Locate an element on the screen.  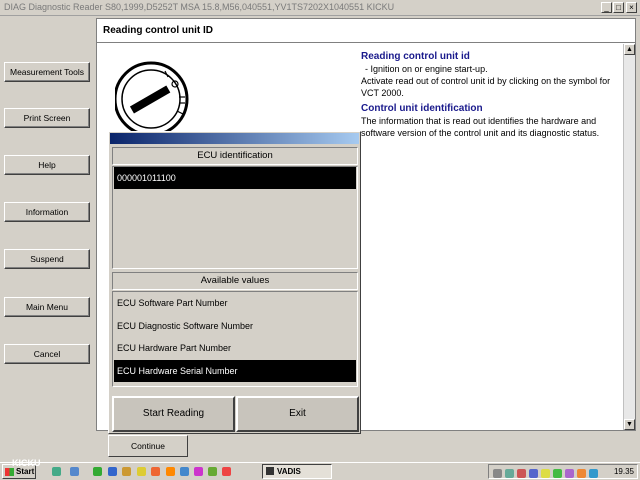
scrollbar: ▲ ▼ is located at coordinates (629, 237).